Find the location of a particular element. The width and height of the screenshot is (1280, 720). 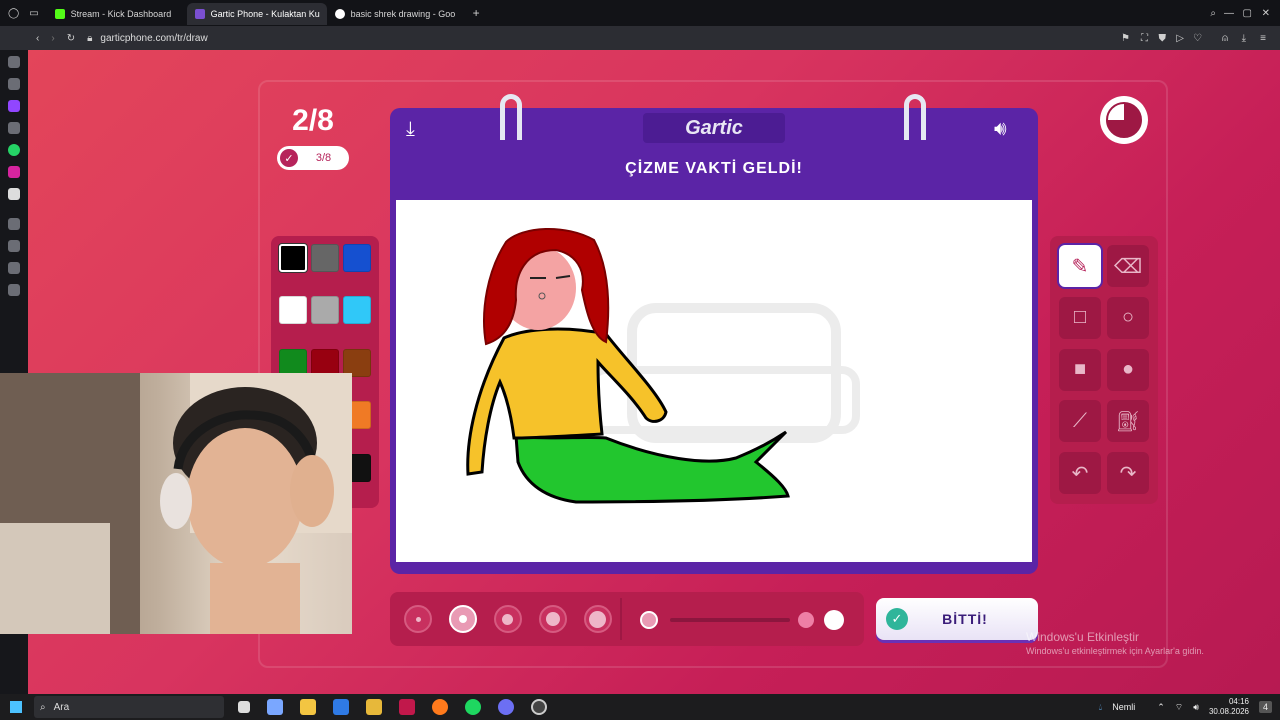

twitch-icon is located at coordinates (14, 106).